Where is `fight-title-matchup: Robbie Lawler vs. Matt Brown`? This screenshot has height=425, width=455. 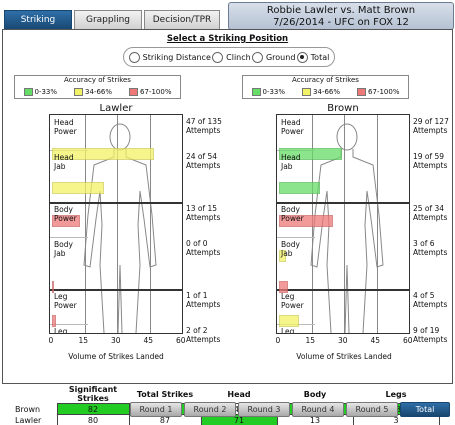 fight-title-matchup: Robbie Lawler vs. Matt Brown is located at coordinates (341, 10).